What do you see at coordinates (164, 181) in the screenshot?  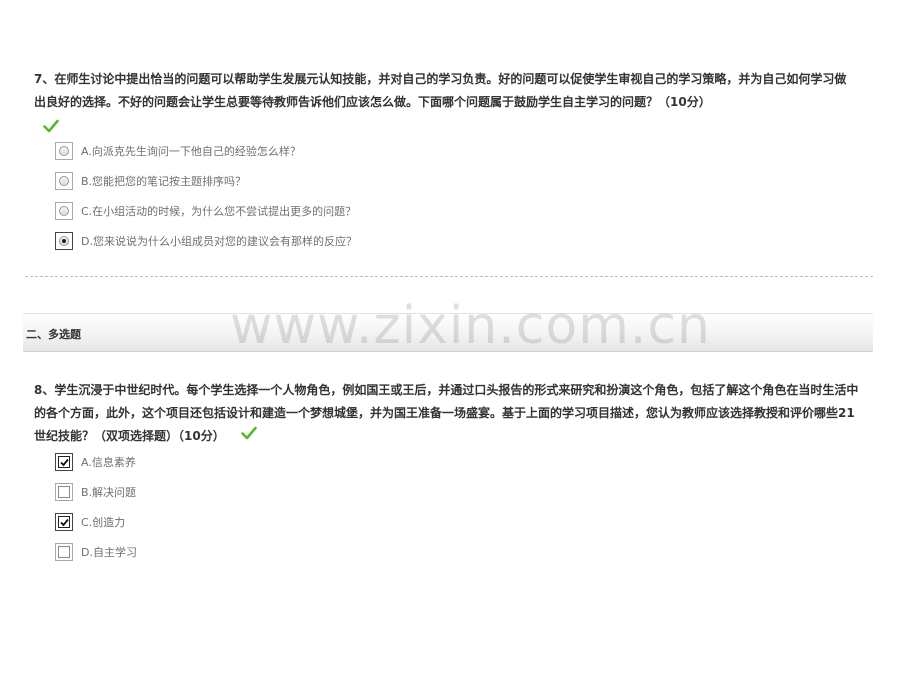 I see `option-label: B.您能把您的笔记按主题排序吗？` at bounding box center [164, 181].